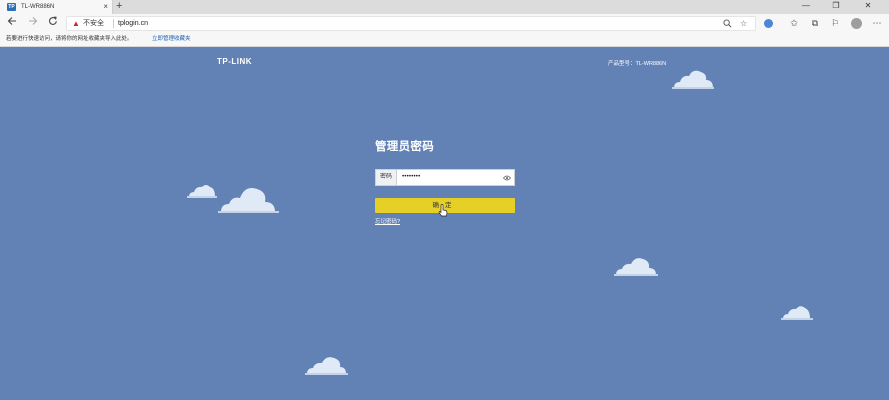 This screenshot has width=889, height=400. I want to click on collections-icon: ⧉, so click(815, 23).